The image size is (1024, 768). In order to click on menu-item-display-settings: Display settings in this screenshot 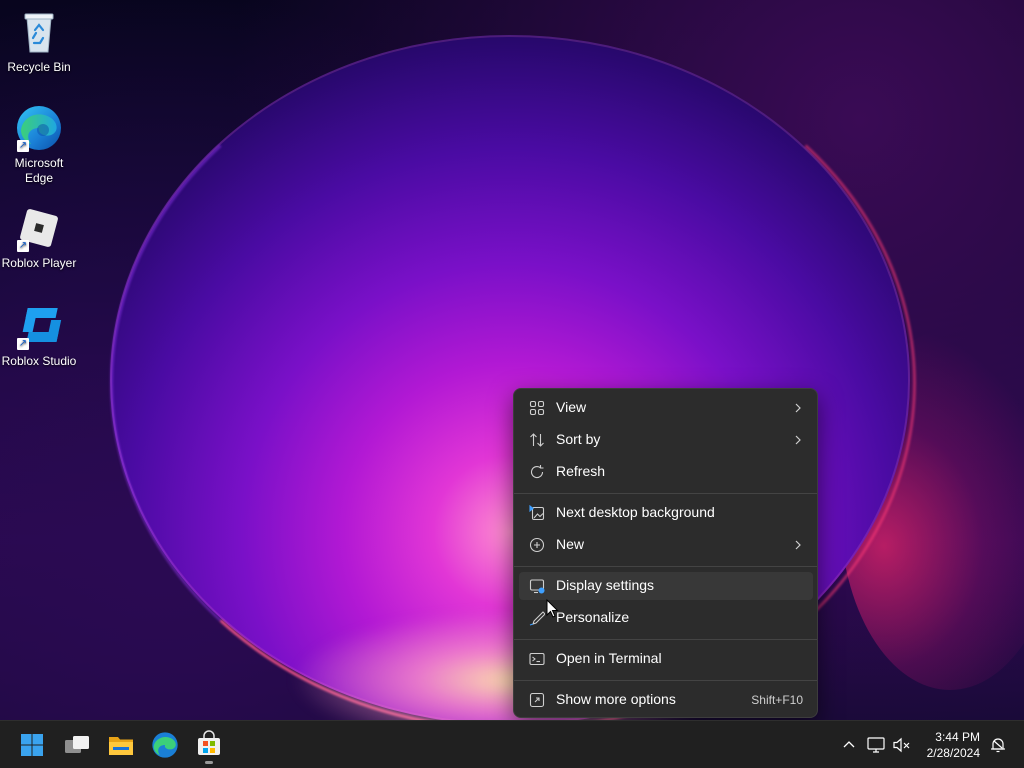, I will do `click(666, 586)`.